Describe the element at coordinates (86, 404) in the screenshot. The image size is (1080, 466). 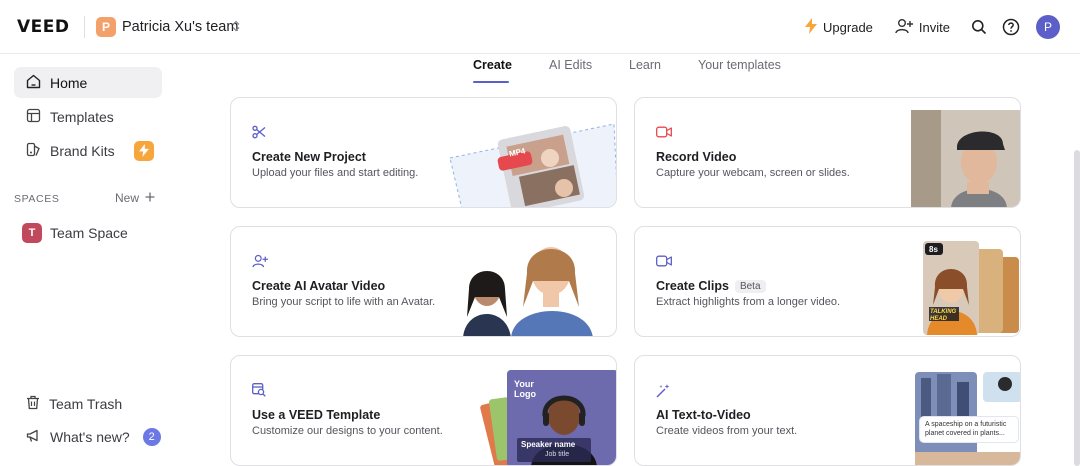
I see `team-trash-label: Team Trash` at that location.